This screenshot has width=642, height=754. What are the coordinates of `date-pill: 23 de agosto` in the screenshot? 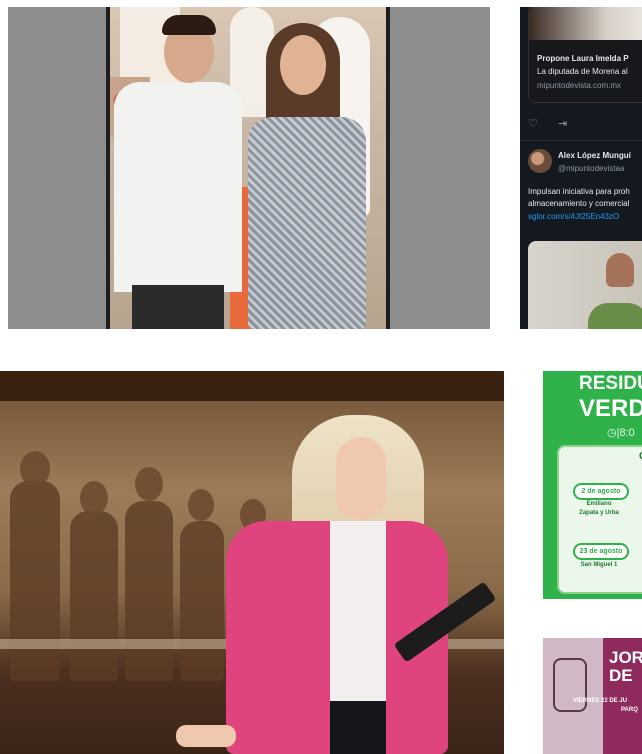 It's located at (601, 551).